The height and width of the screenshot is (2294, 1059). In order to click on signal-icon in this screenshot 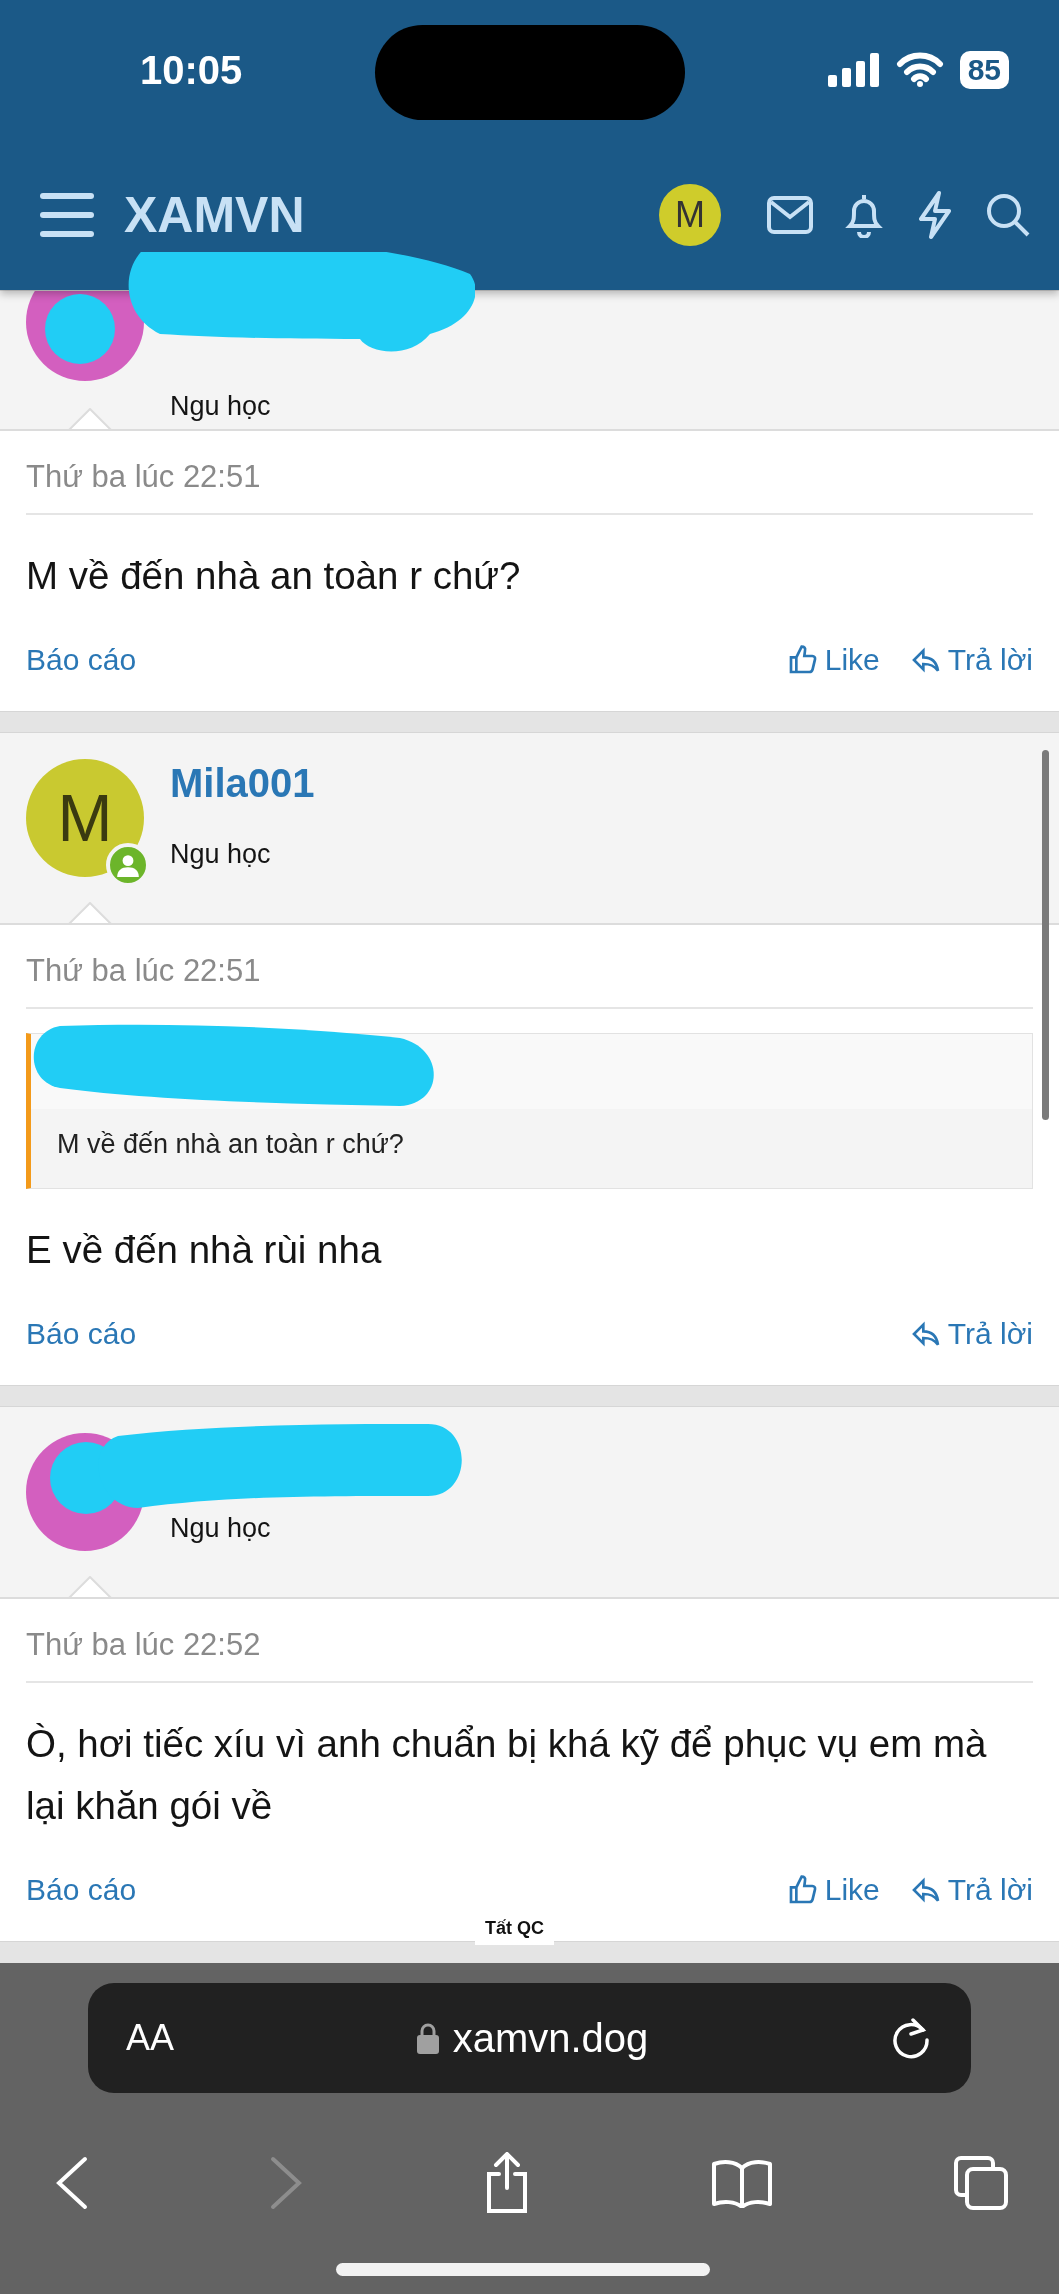, I will do `click(853, 70)`.